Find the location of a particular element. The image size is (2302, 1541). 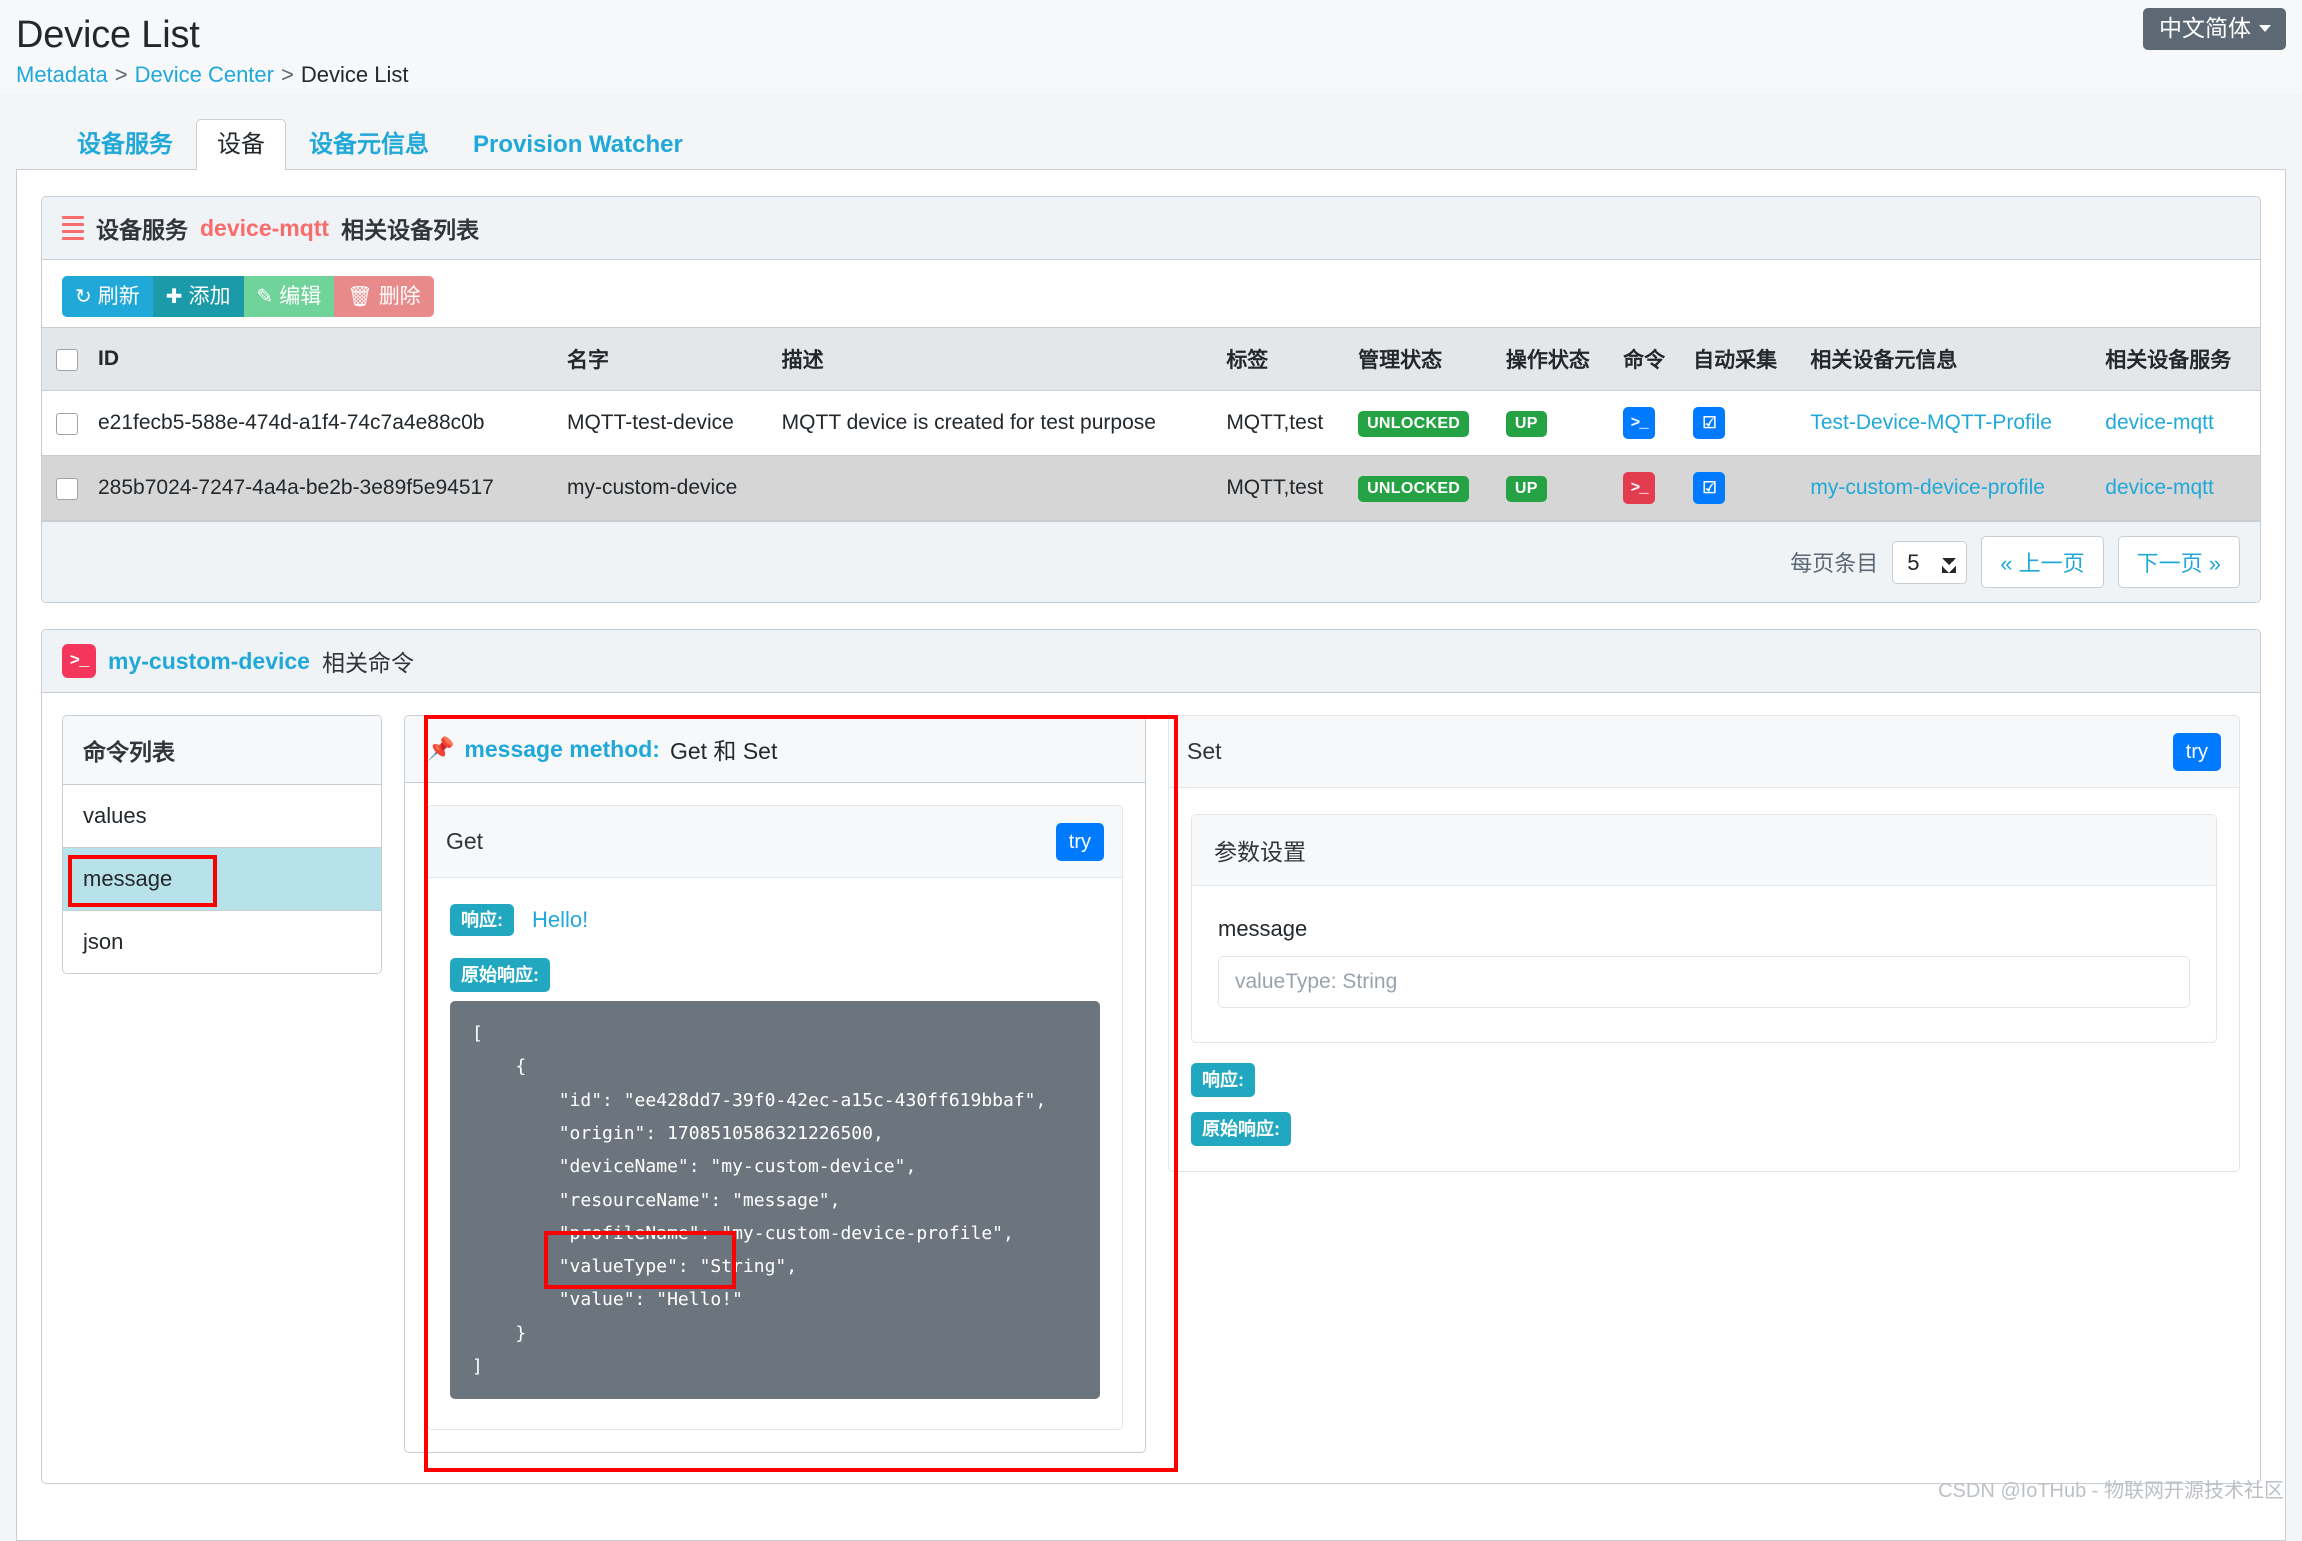

raw-response-tag: 原始响应: is located at coordinates (1241, 1129).